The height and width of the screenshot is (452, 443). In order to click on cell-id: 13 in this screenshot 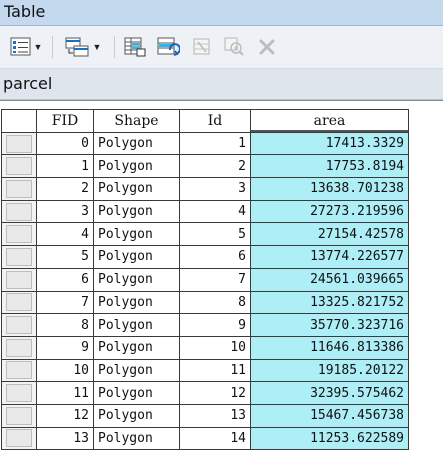, I will do `click(215, 415)`.